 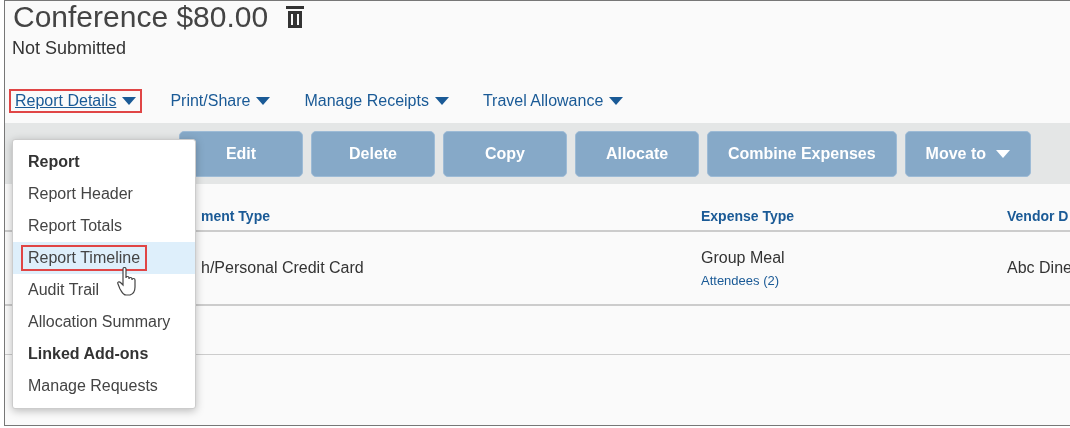 I want to click on menu-item-row: Report Header, so click(x=104, y=194).